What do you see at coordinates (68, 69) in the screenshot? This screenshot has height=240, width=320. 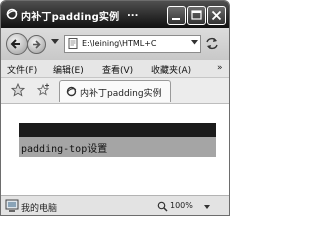 I see `menu-edit: 编辑(E)` at bounding box center [68, 69].